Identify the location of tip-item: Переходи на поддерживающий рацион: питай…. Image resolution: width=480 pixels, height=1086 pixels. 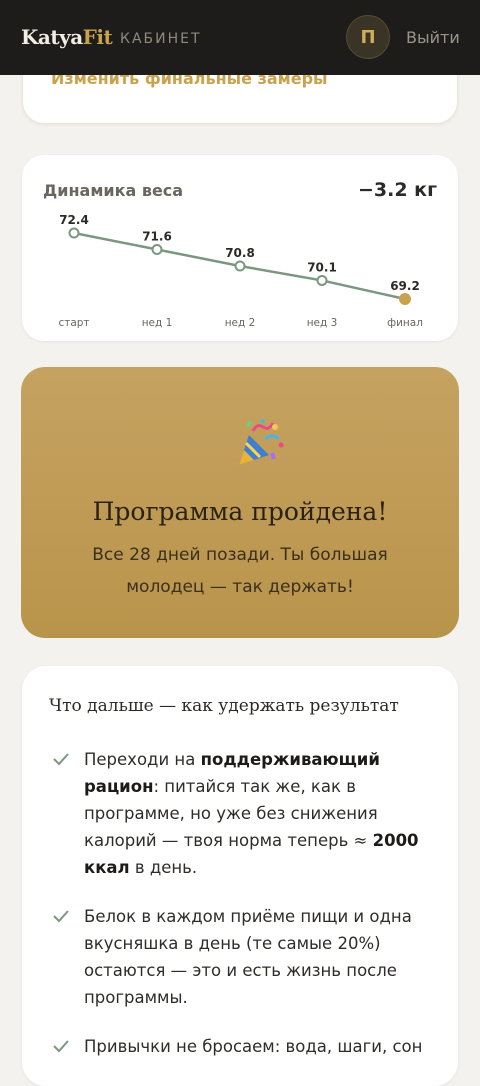
(242, 813).